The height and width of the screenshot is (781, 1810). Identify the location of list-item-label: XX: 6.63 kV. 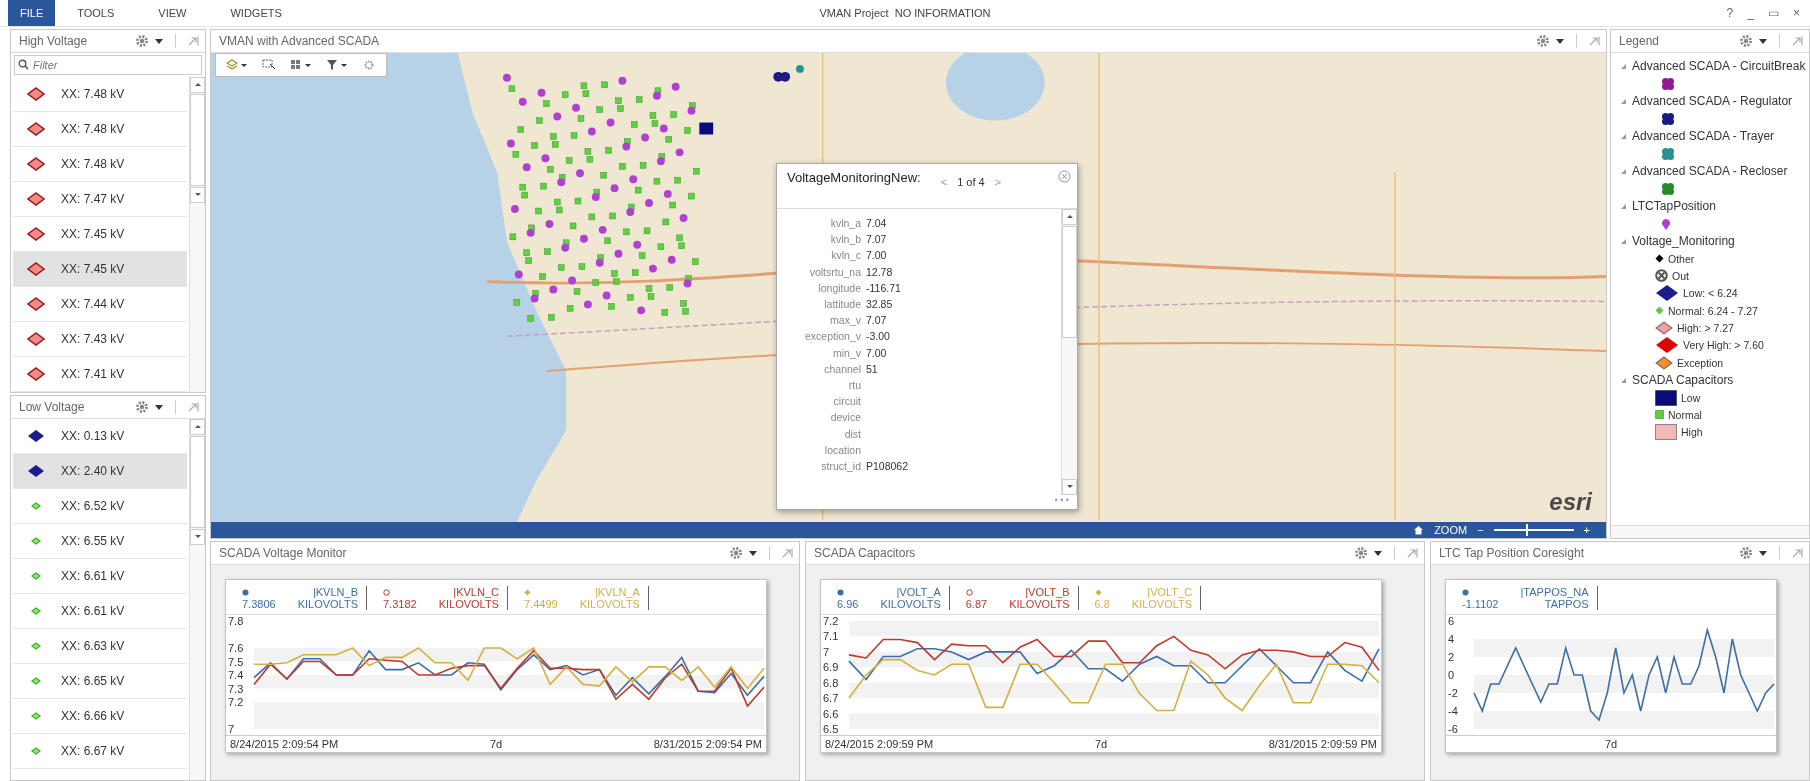
(93, 646).